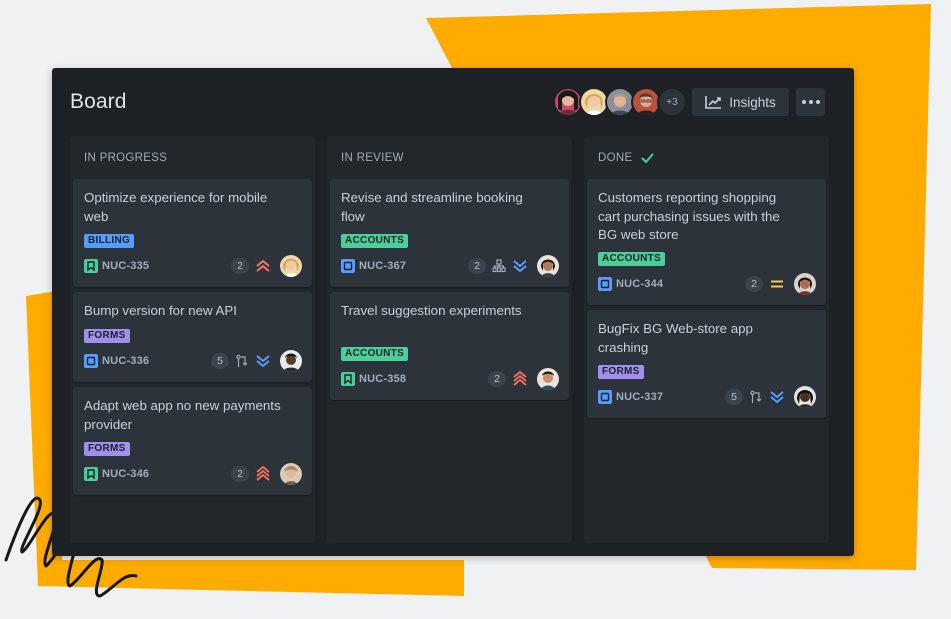 The height and width of the screenshot is (619, 951). Describe the element at coordinates (382, 379) in the screenshot. I see `issue-key: NUC-358` at that location.